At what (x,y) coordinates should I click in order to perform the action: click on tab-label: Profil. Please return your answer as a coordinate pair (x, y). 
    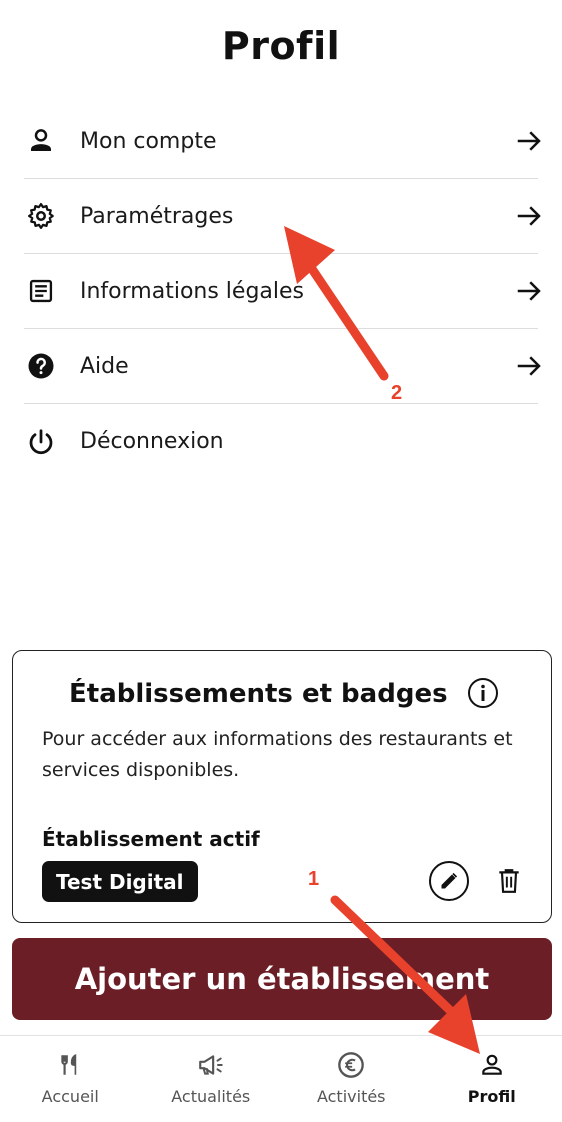
    Looking at the image, I should click on (491, 1096).